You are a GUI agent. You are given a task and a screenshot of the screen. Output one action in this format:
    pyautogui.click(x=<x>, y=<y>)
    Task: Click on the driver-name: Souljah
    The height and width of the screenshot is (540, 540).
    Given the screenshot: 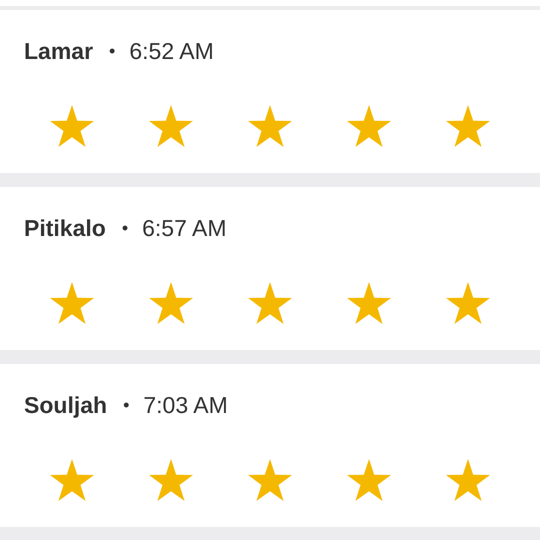 What is the action you would take?
    pyautogui.click(x=66, y=405)
    